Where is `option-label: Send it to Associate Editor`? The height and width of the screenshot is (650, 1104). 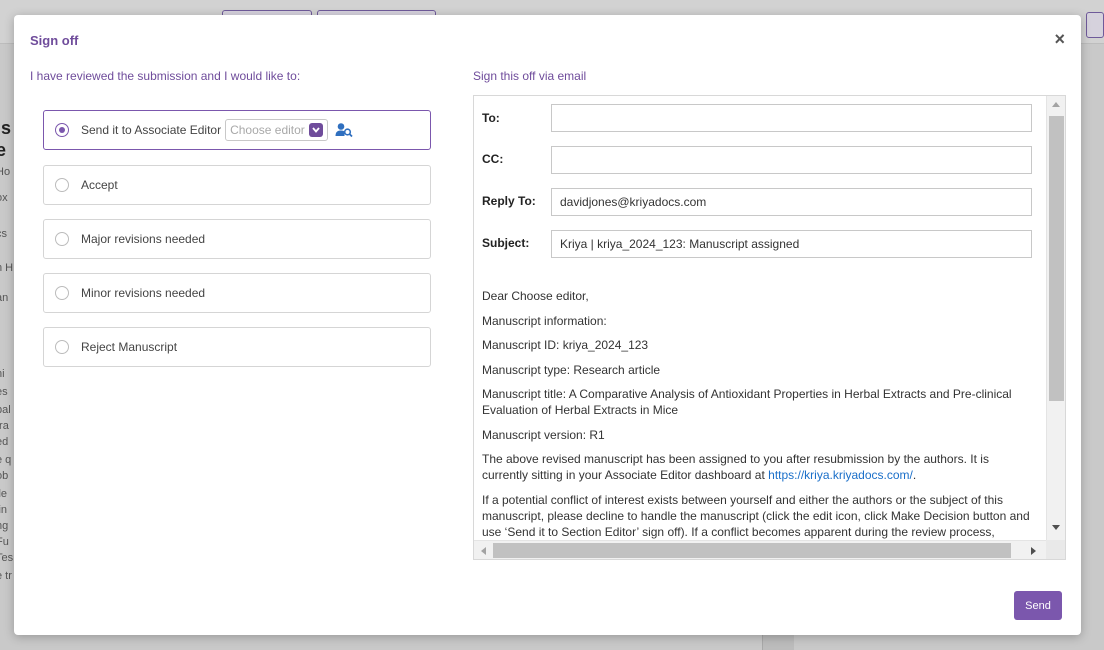 option-label: Send it to Associate Editor is located at coordinates (151, 130).